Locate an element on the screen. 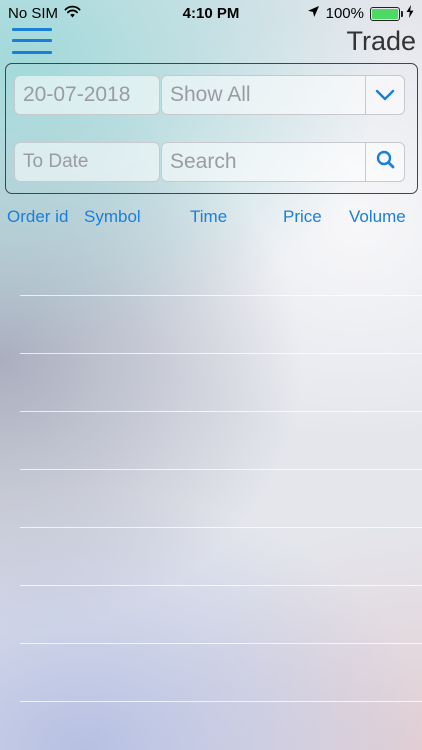 This screenshot has height=750, width=422. search-icon is located at coordinates (385, 162).